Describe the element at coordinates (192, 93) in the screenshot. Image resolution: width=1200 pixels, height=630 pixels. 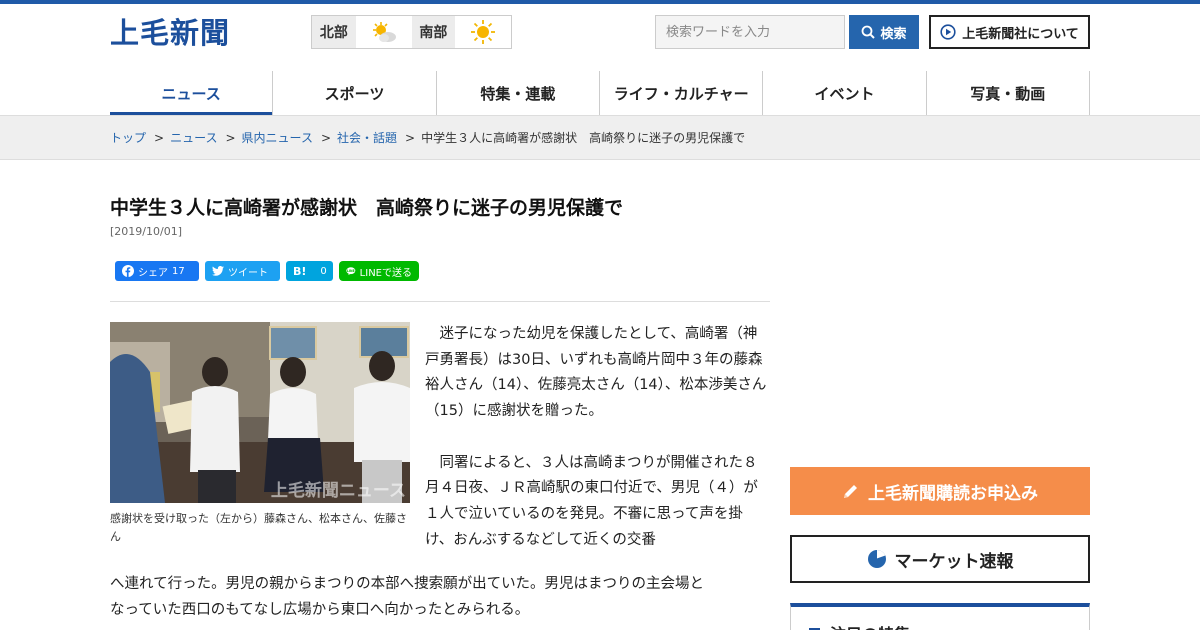
I see `nav-item-news: ニュース` at that location.